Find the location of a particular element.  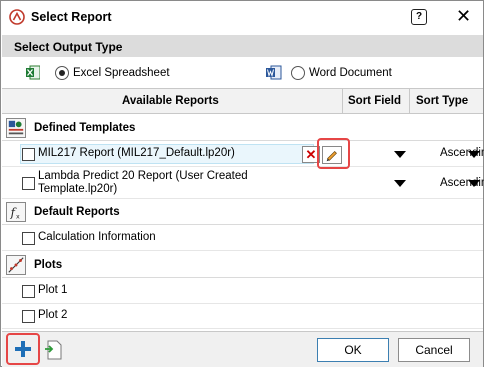

cancel-button: Cancel is located at coordinates (434, 350).